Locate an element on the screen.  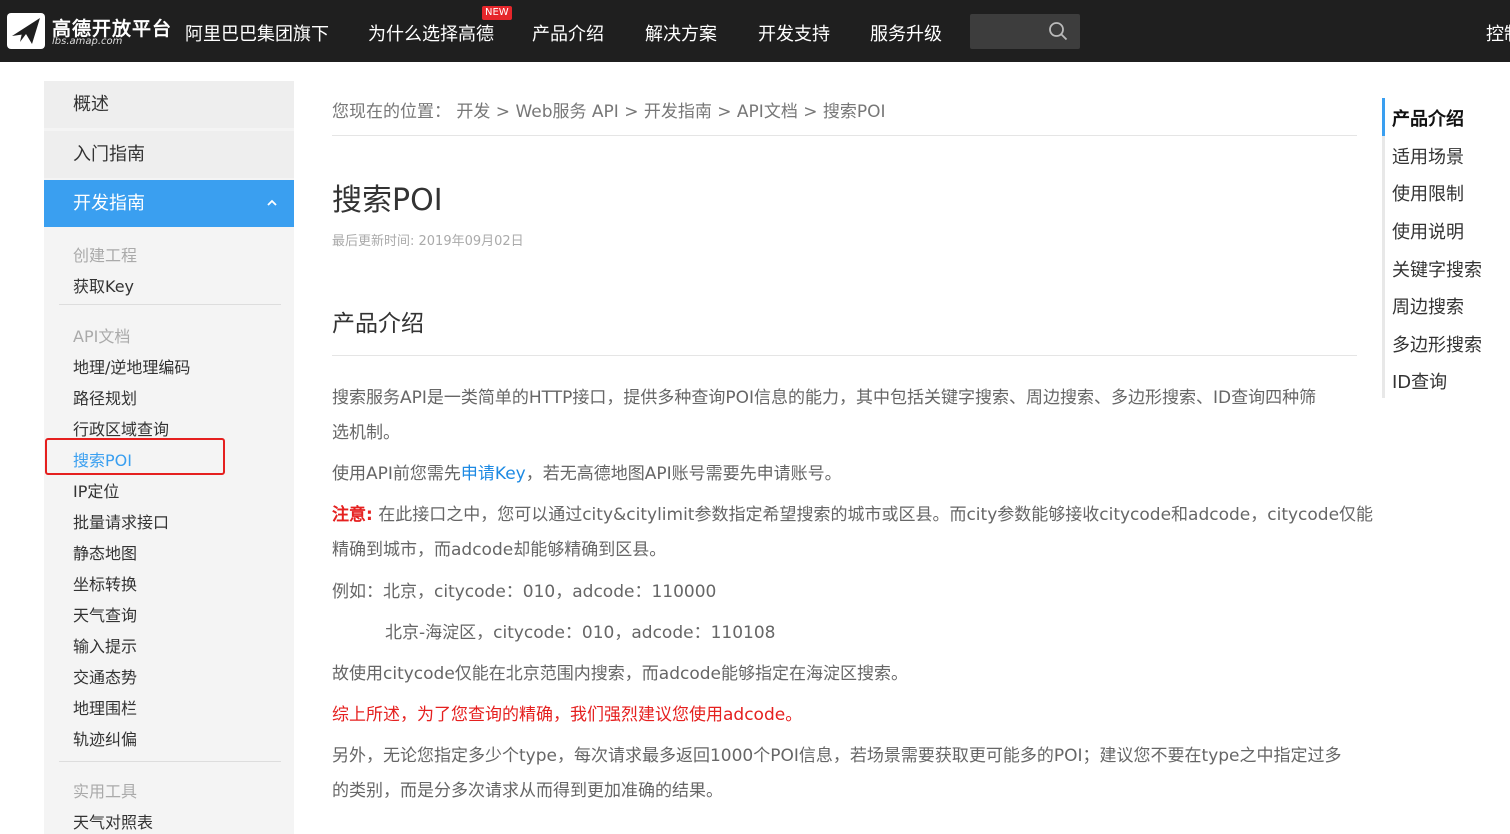
sidebar-overview: 概述 is located at coordinates (169, 104).